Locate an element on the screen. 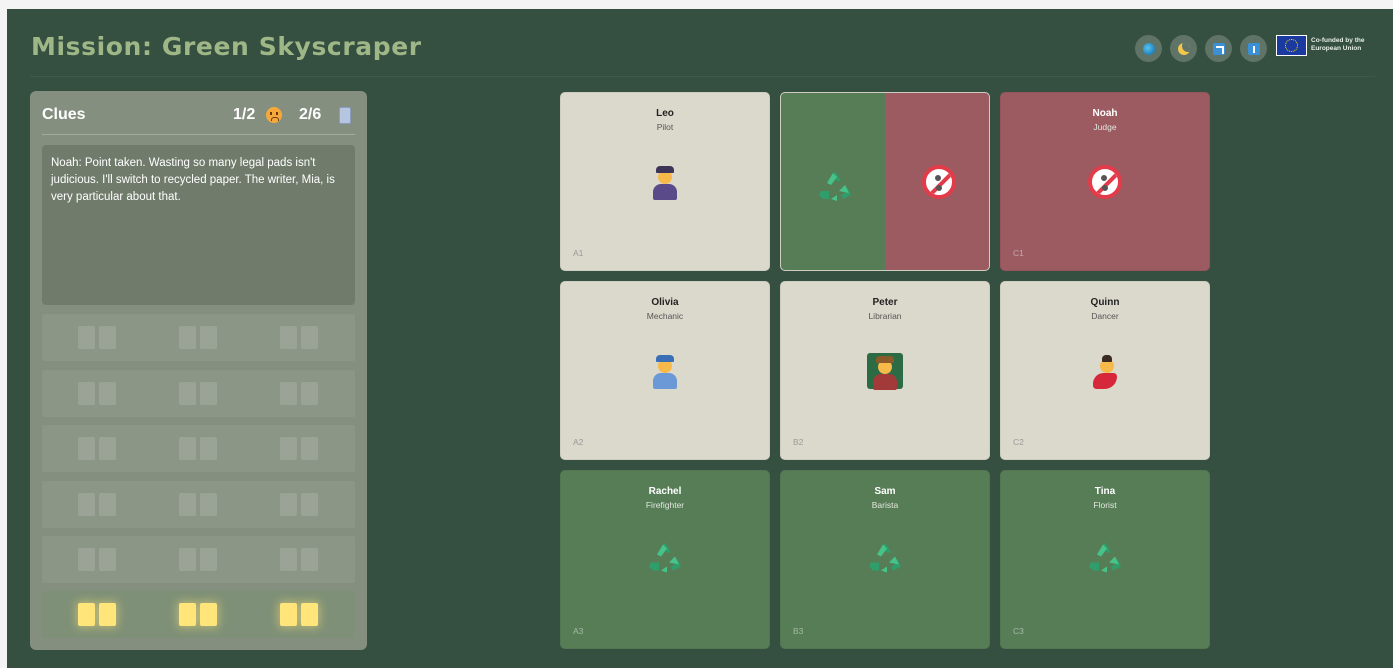  card-job: Firefighter is located at coordinates (665, 505).